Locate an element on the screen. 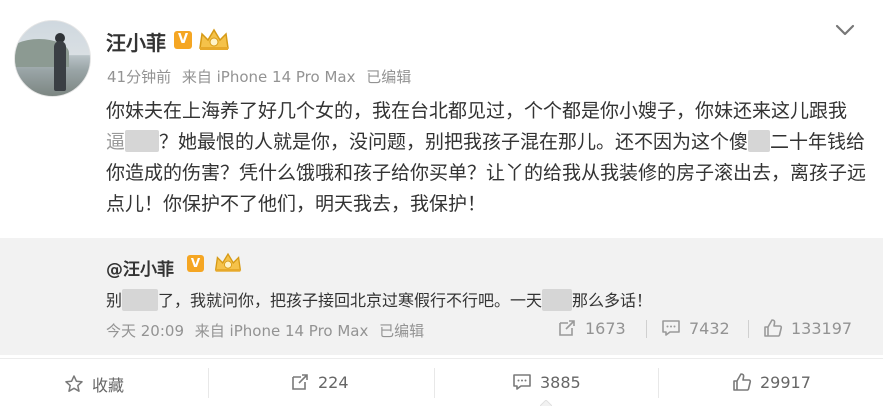 Image resolution: width=883 pixels, height=406 pixels. quoted-like-button: 133197 is located at coordinates (807, 328).